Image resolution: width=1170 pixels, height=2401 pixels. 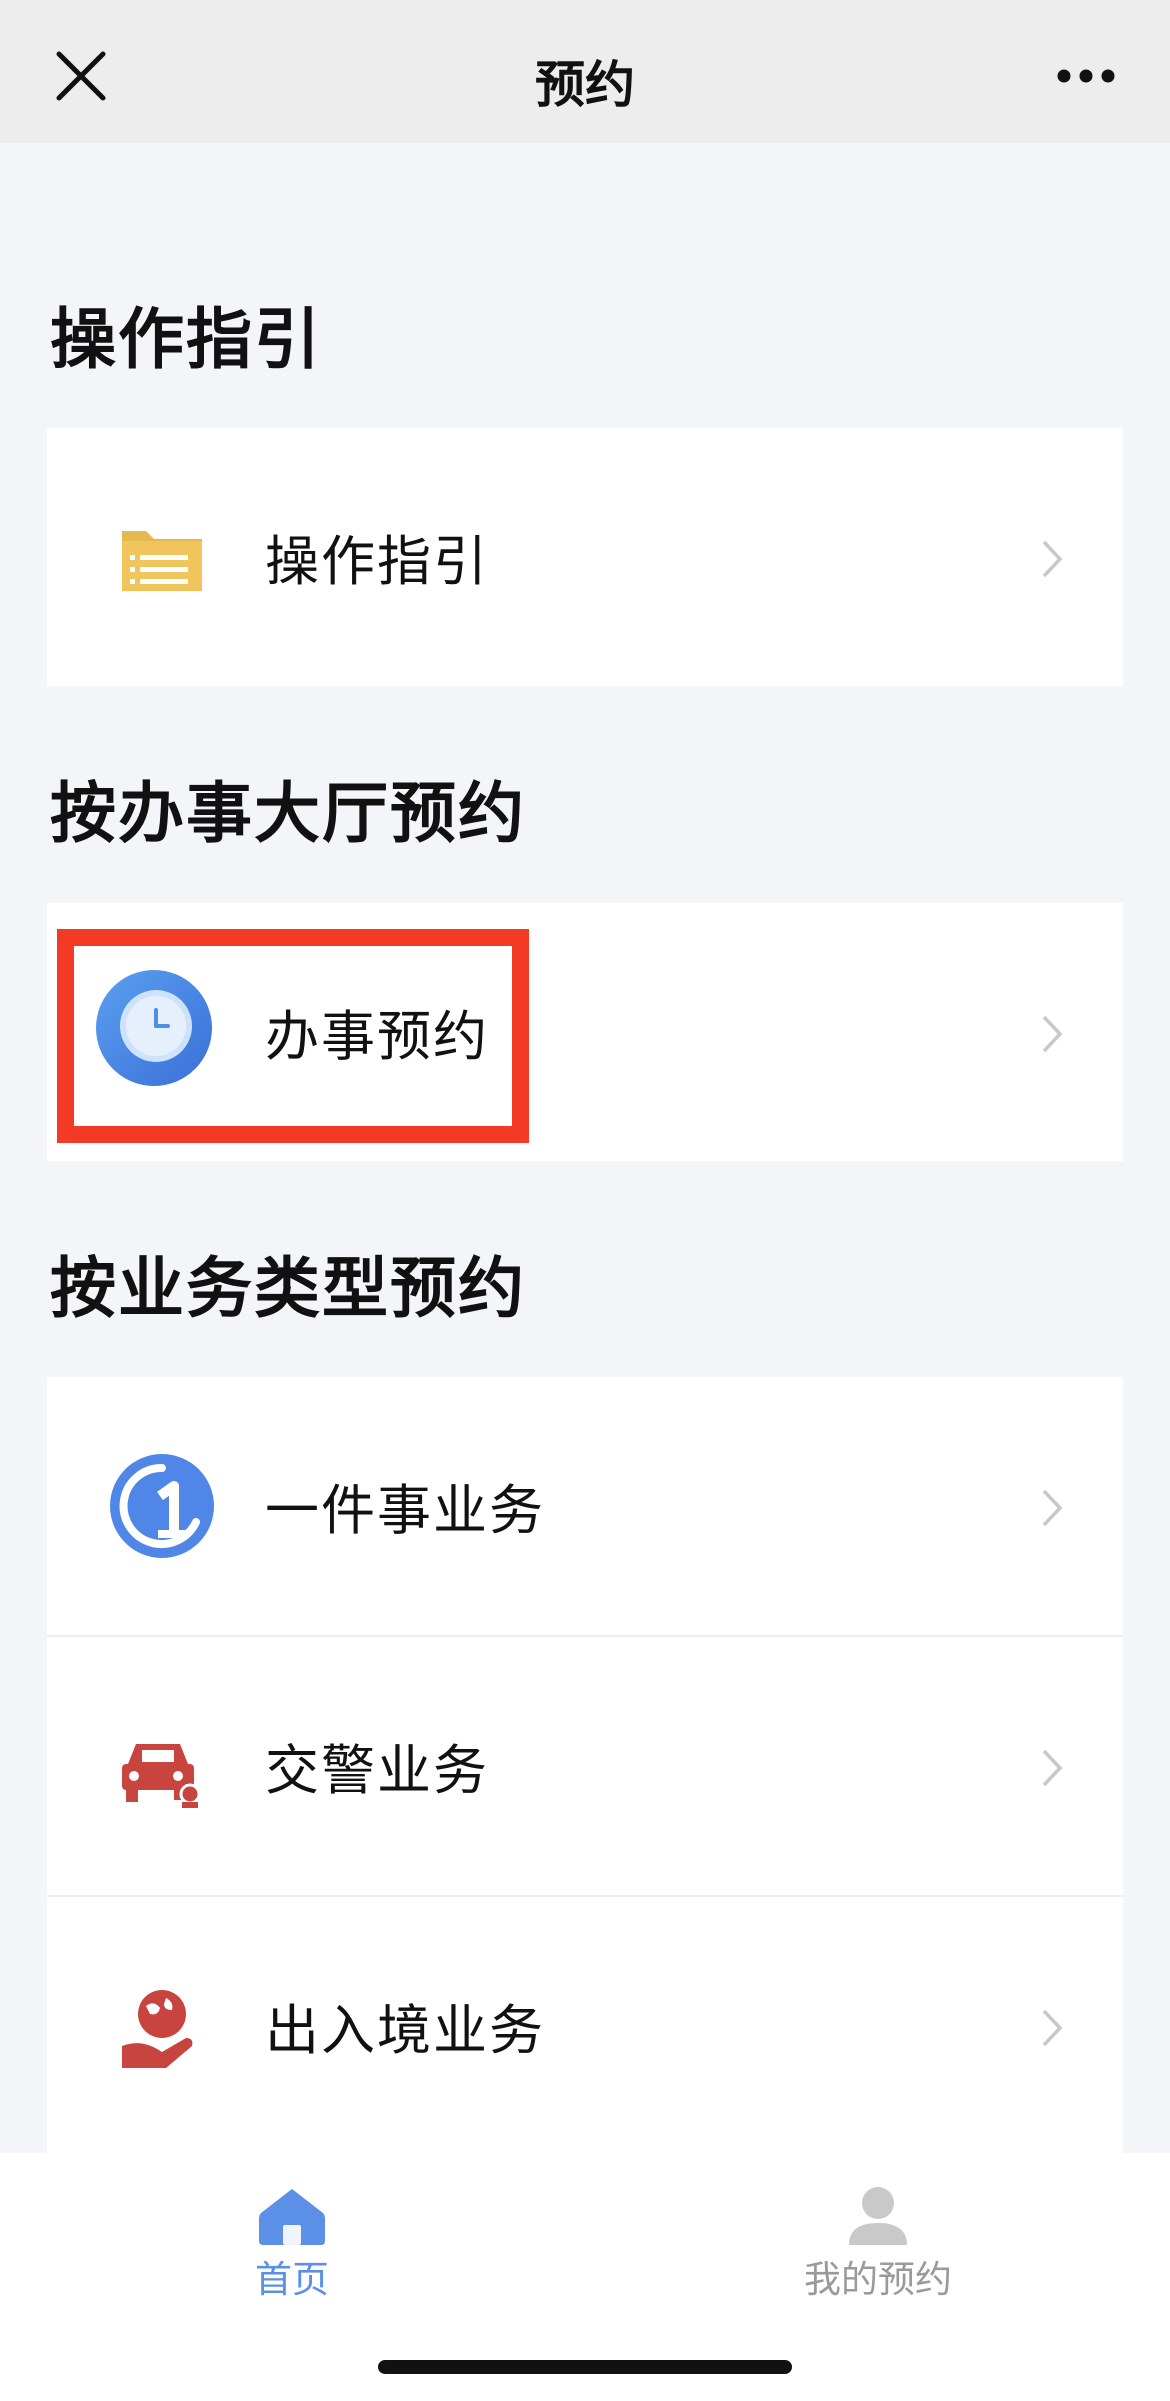 What do you see at coordinates (878, 2279) in the screenshot?
I see `tab-label: 我的预约` at bounding box center [878, 2279].